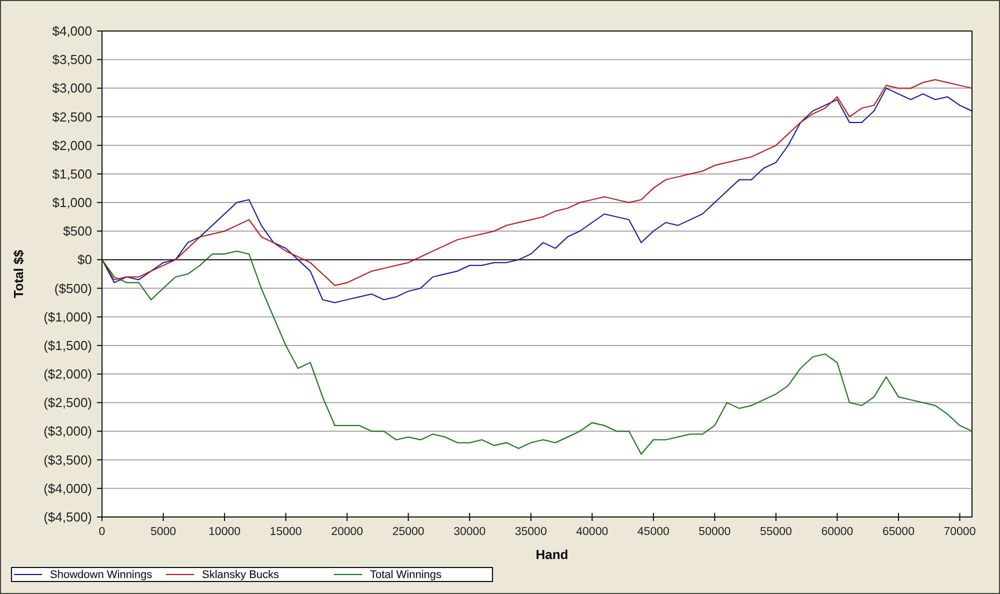 The image size is (1000, 594). Describe the element at coordinates (552, 554) in the screenshot. I see `x-axis-title: Hand` at that location.